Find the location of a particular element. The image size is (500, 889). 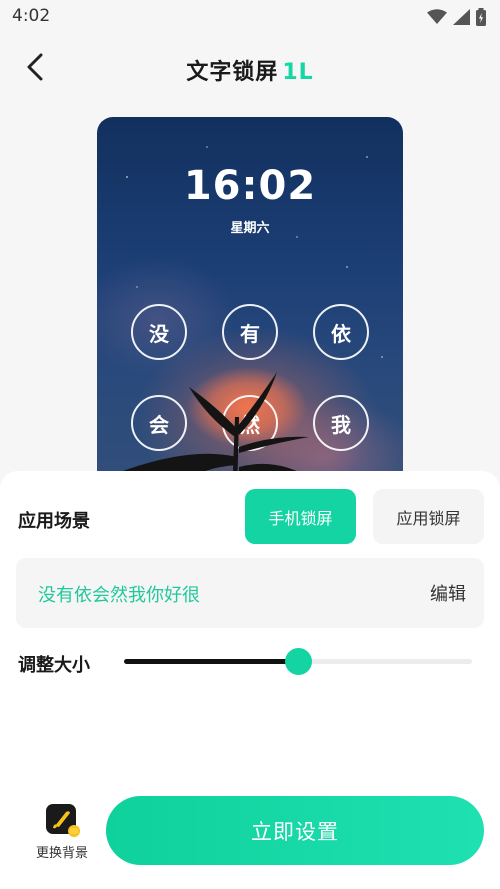

page-title-text: 文字锁屏 is located at coordinates (232, 72).